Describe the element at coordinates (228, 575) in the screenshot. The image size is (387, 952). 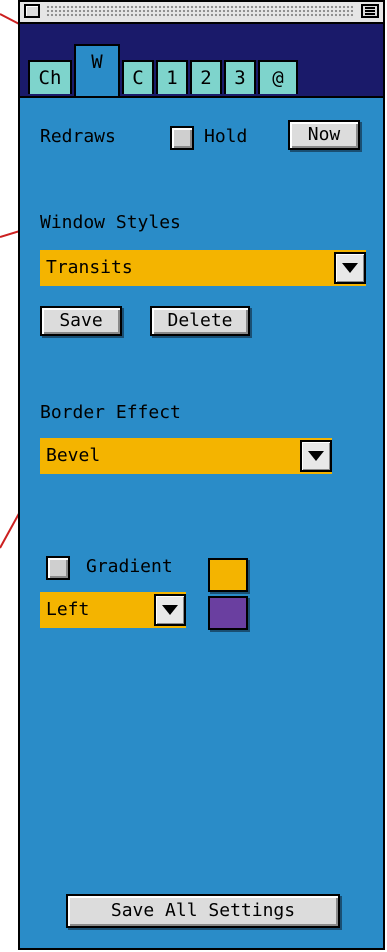
I see `gradient-start-color-swatch` at that location.